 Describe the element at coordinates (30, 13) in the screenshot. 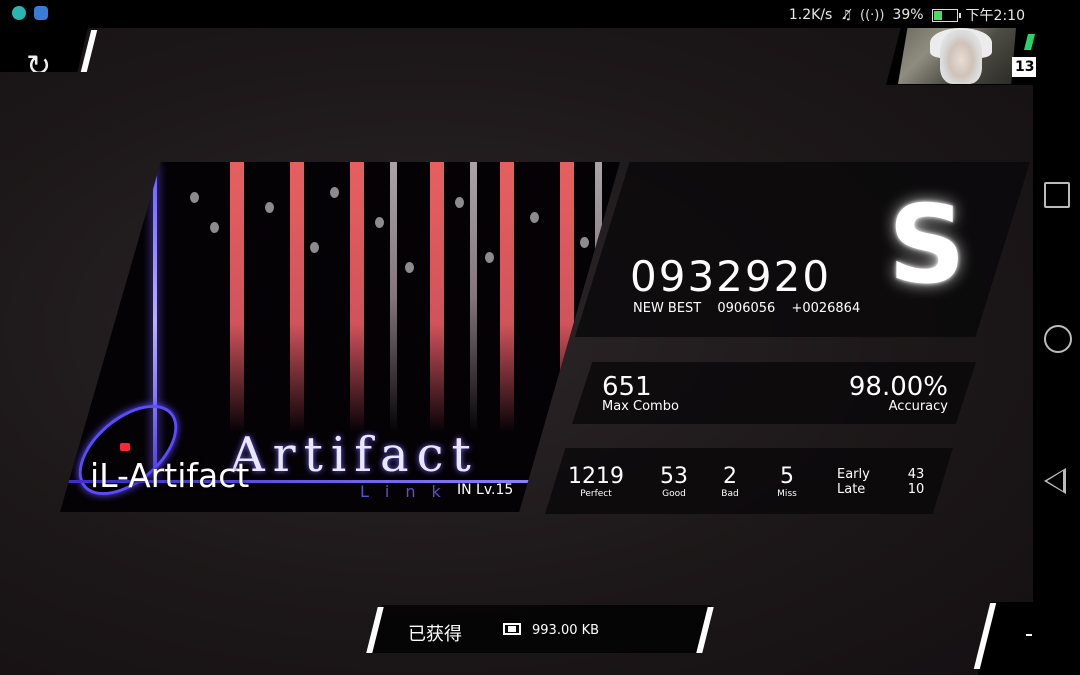

I see `status-bar-app-icons` at that location.